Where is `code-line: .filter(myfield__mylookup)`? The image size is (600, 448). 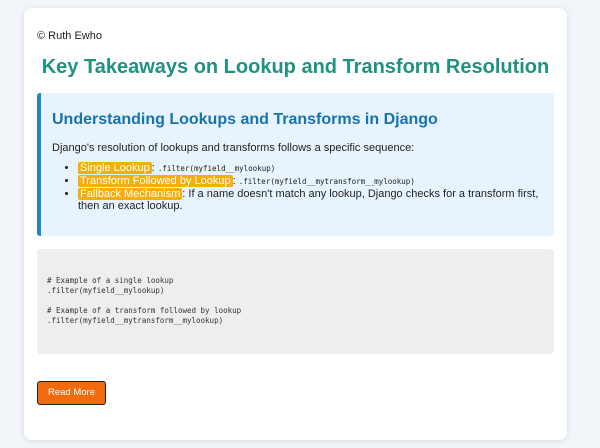
code-line: .filter(myfield__mylookup) is located at coordinates (106, 290).